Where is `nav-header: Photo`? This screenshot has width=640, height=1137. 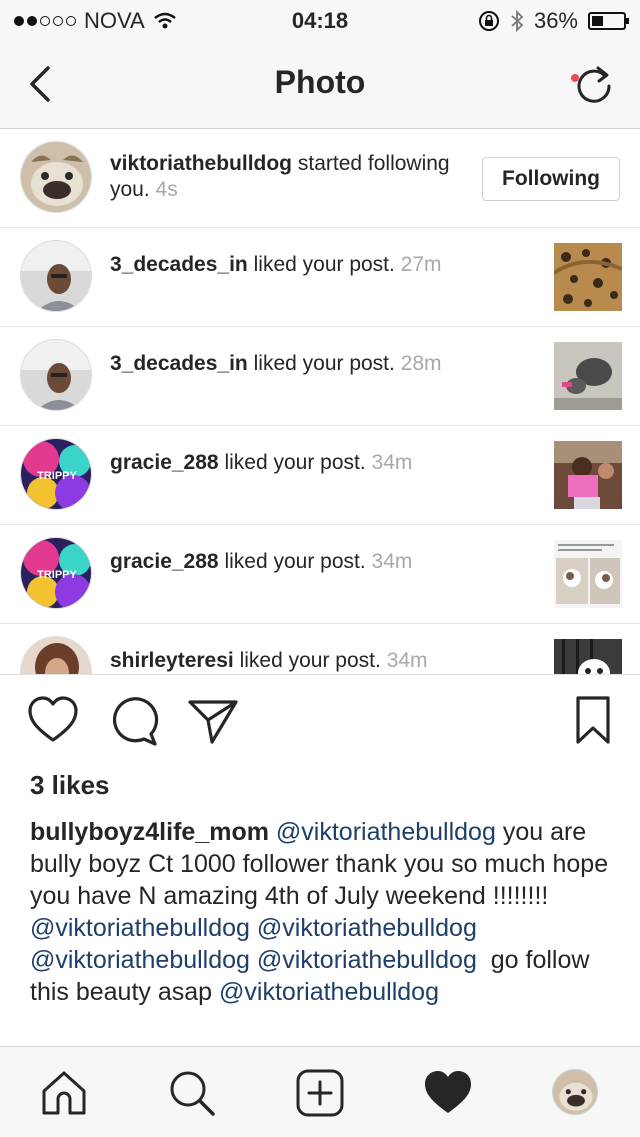 nav-header: Photo is located at coordinates (320, 84).